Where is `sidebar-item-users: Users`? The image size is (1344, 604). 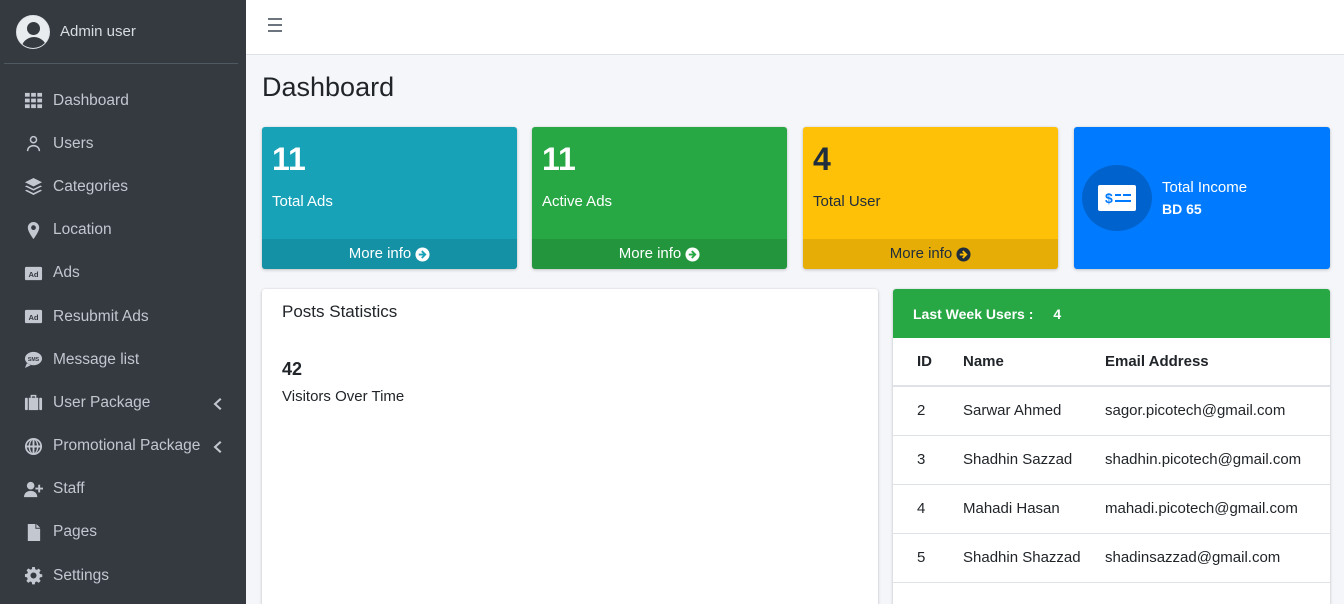 sidebar-item-users: Users is located at coordinates (128, 143).